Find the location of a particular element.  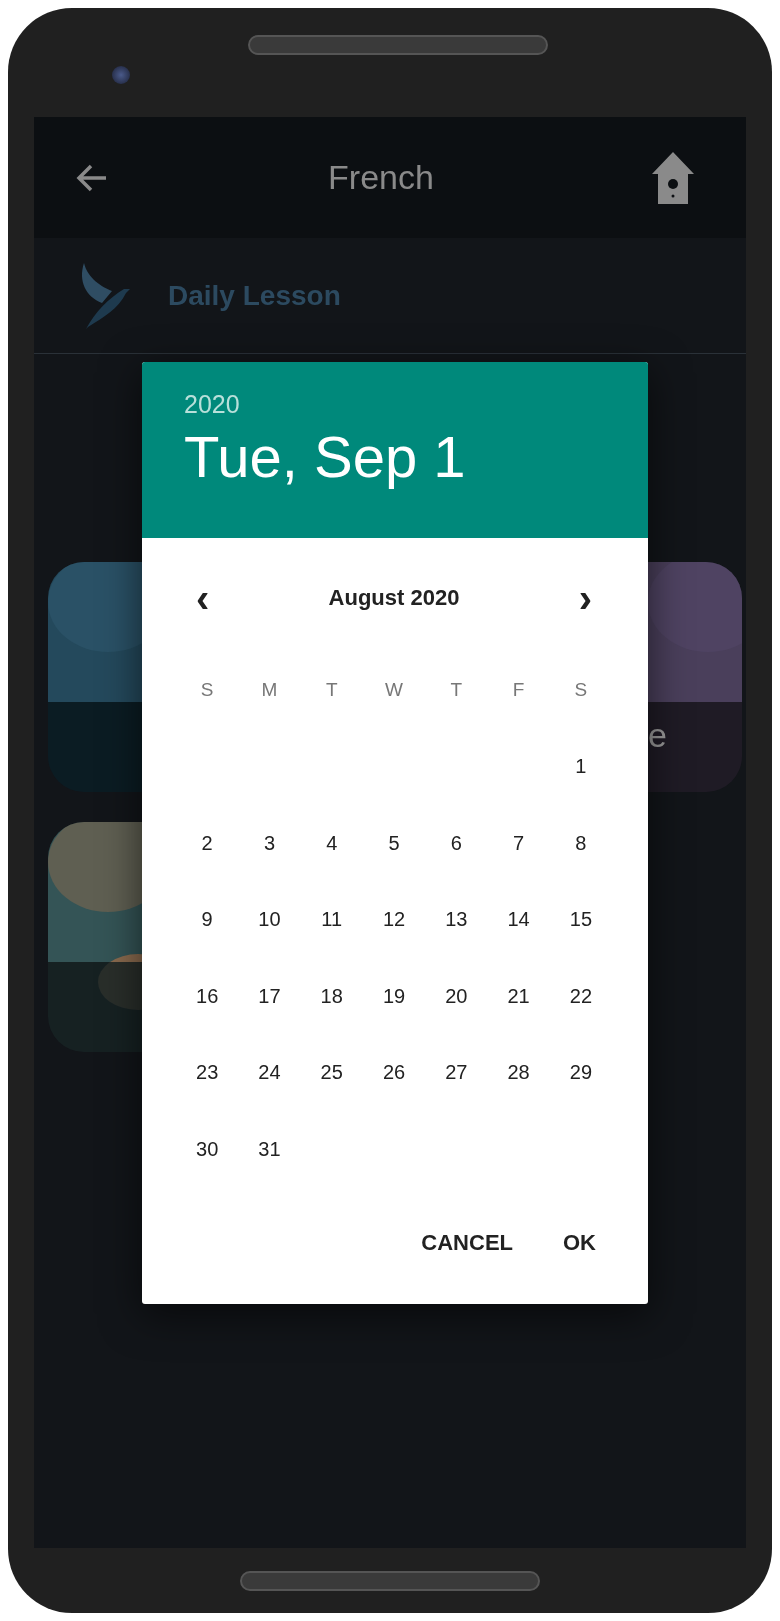

calendar-day: 9 is located at coordinates (207, 920).